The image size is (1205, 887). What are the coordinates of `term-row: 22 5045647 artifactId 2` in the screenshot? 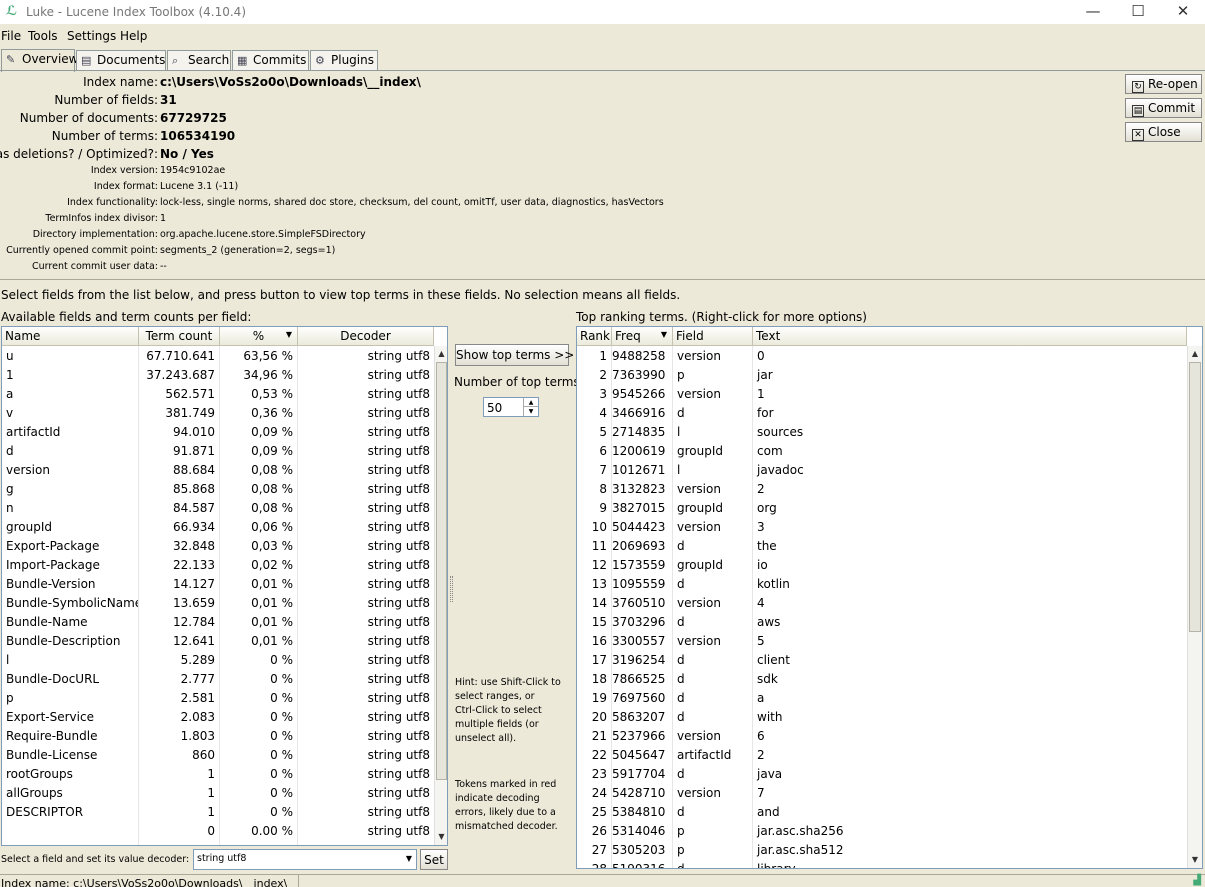 It's located at (882, 754).